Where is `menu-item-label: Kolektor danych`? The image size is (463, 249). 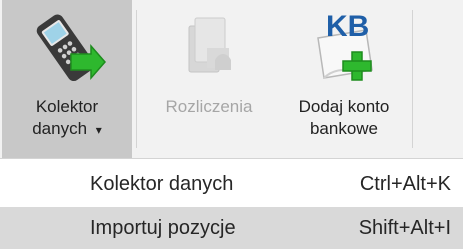
menu-item-label: Kolektor danych is located at coordinates (162, 184).